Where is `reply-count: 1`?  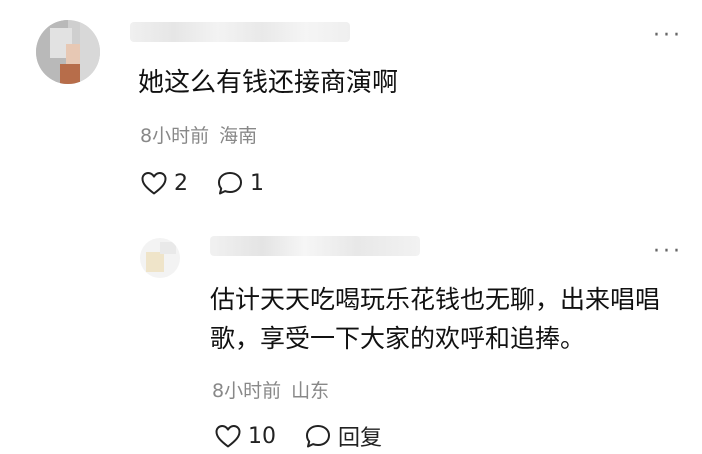 reply-count: 1 is located at coordinates (257, 183).